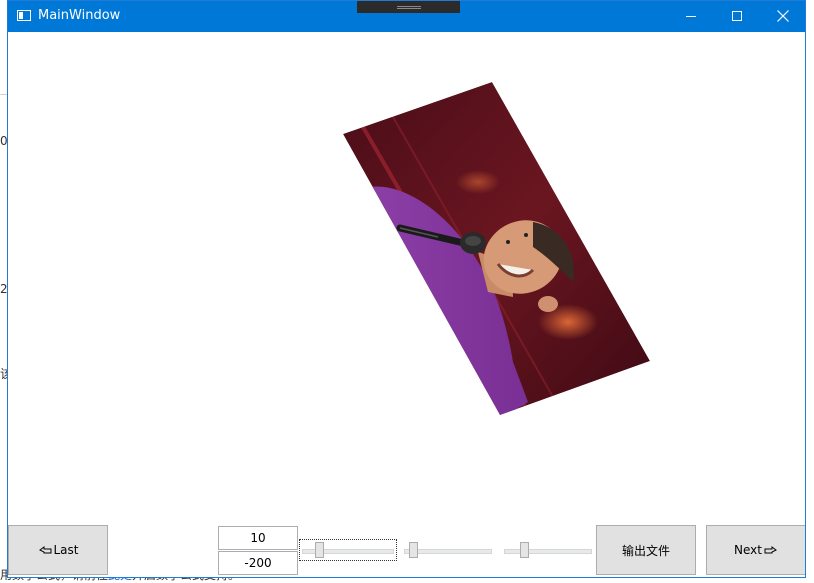 Image resolution: width=814 pixels, height=583 pixels. What do you see at coordinates (770, 550) in the screenshot?
I see `hand-pointer-right-icon` at bounding box center [770, 550].